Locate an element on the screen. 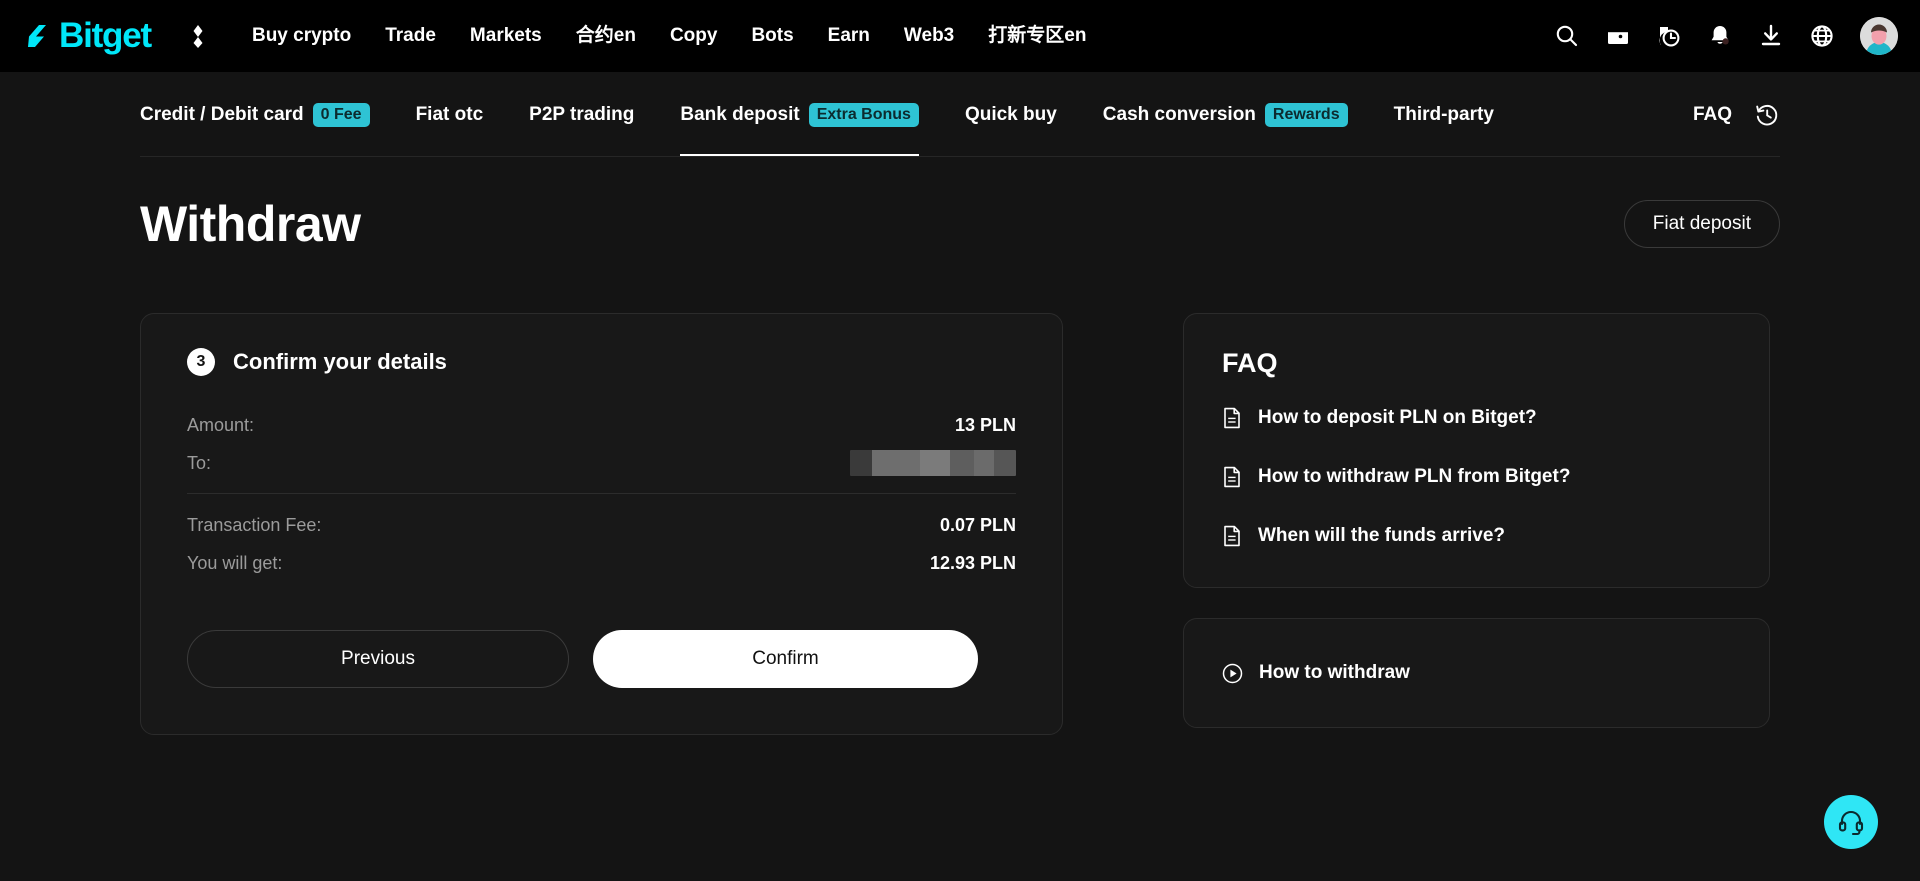 The width and height of the screenshot is (1920, 881). detail-row-transaction-fee: Transaction Fee: 0.07 PLN is located at coordinates (601, 525).